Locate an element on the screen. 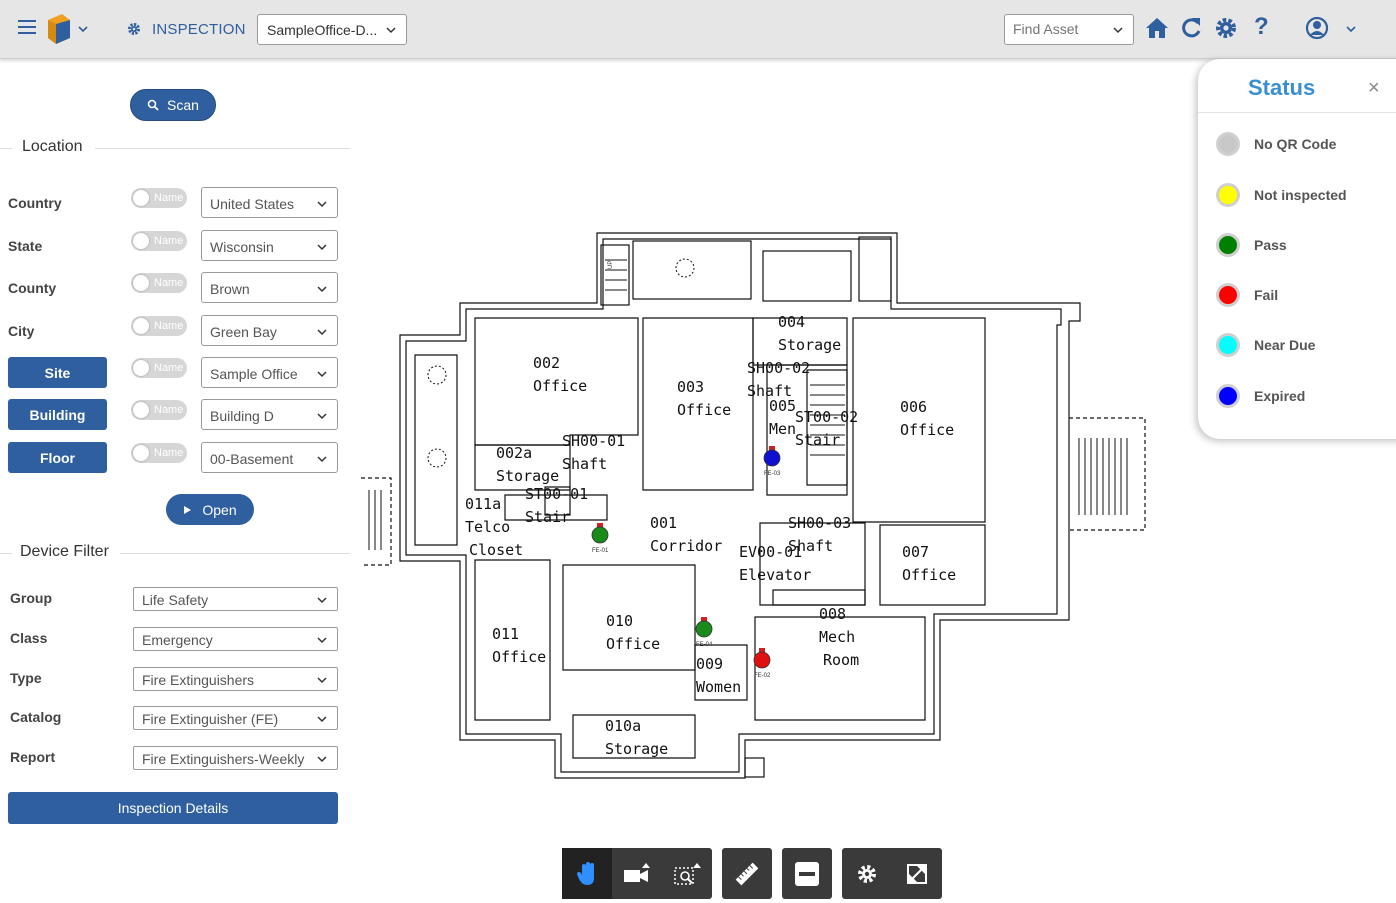  fullscreen-button is located at coordinates (917, 873).